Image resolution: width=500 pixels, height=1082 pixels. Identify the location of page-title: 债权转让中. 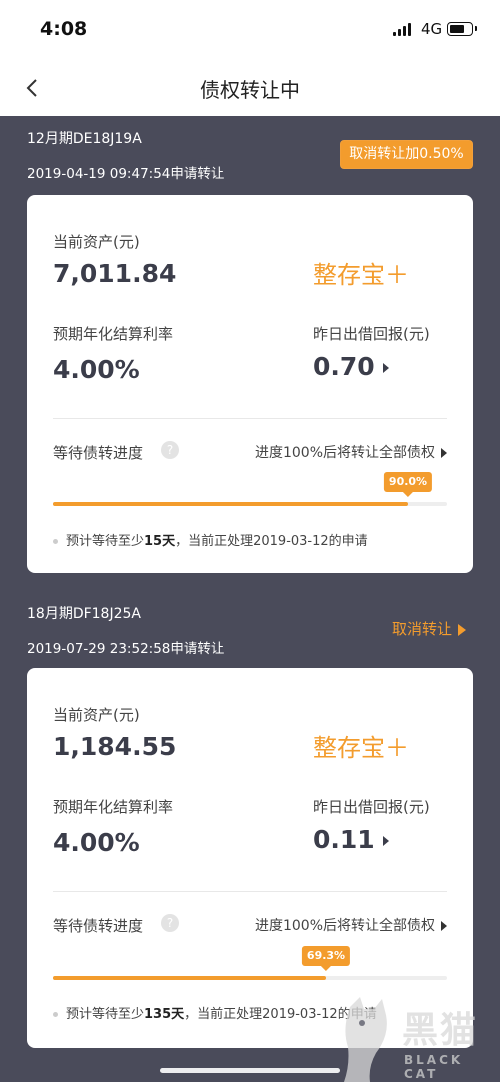
(250, 90).